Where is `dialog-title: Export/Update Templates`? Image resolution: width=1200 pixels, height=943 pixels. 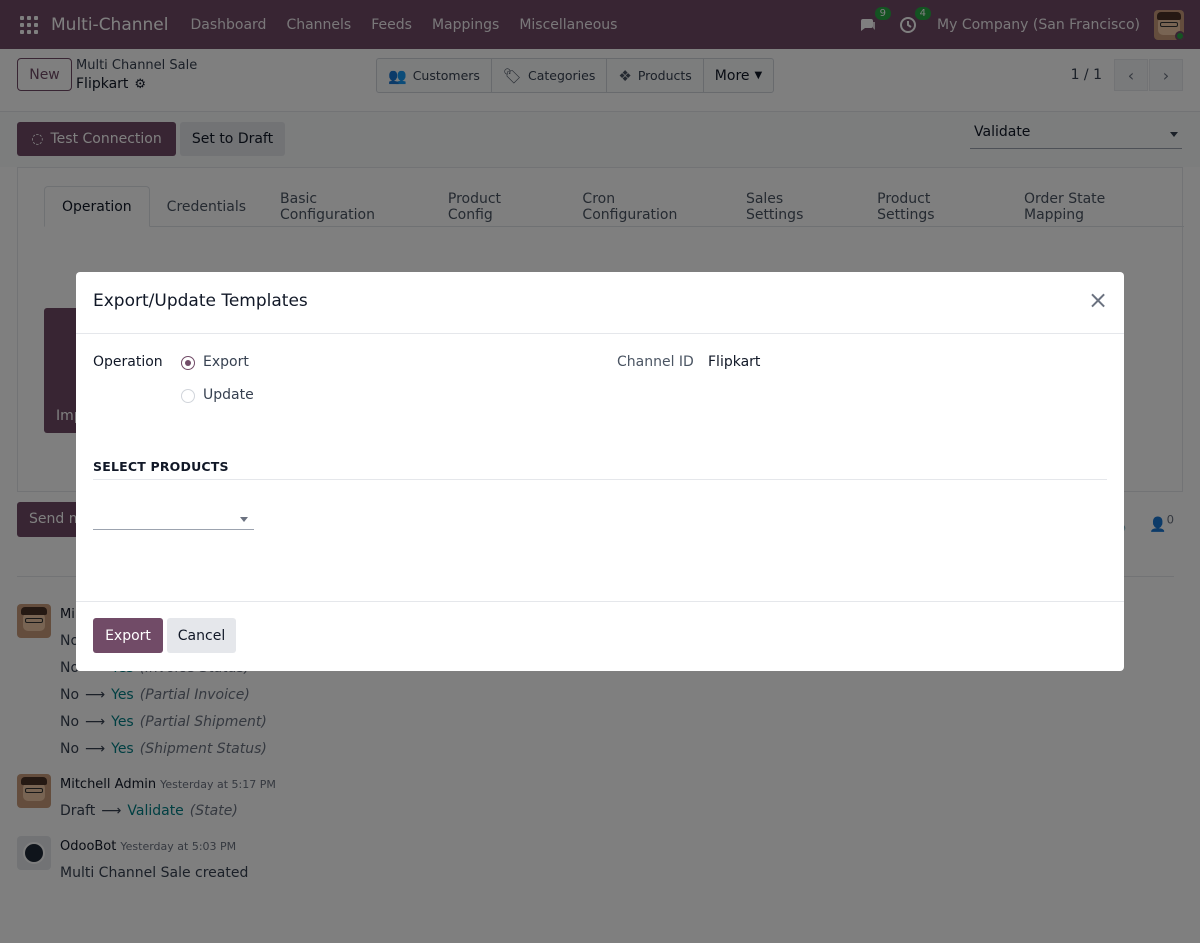
dialog-title: Export/Update Templates is located at coordinates (200, 301).